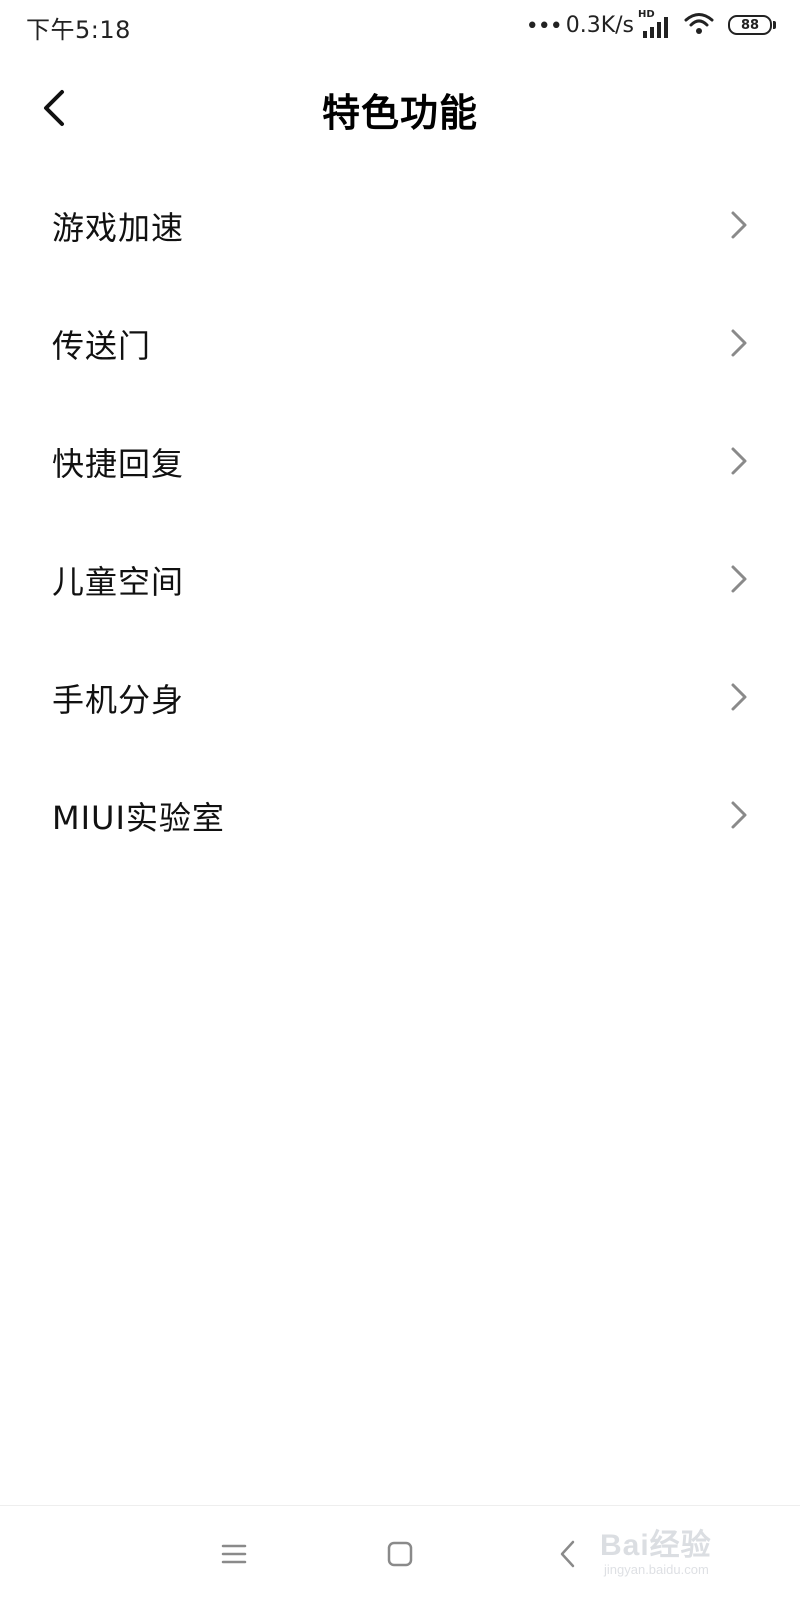  I want to click on list-item-second-space: 手机分身, so click(400, 701).